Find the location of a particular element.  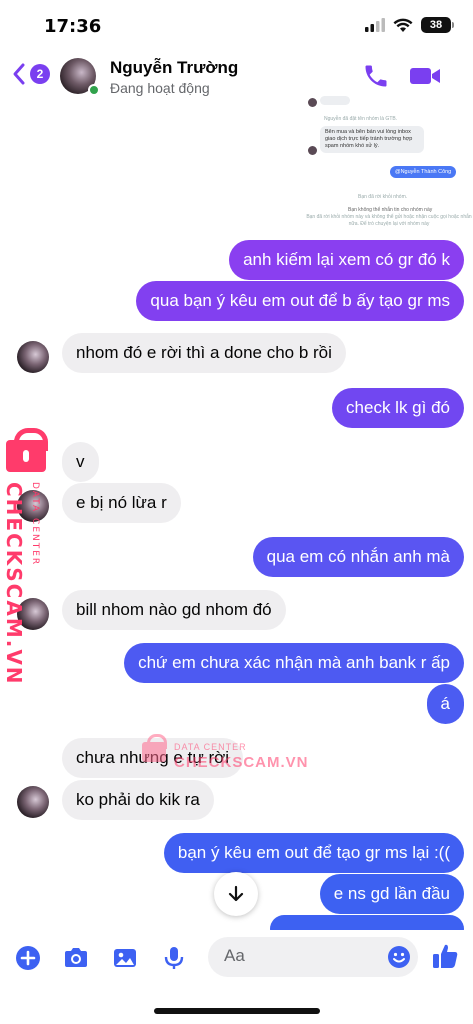

video-camera-icon is located at coordinates (425, 76).